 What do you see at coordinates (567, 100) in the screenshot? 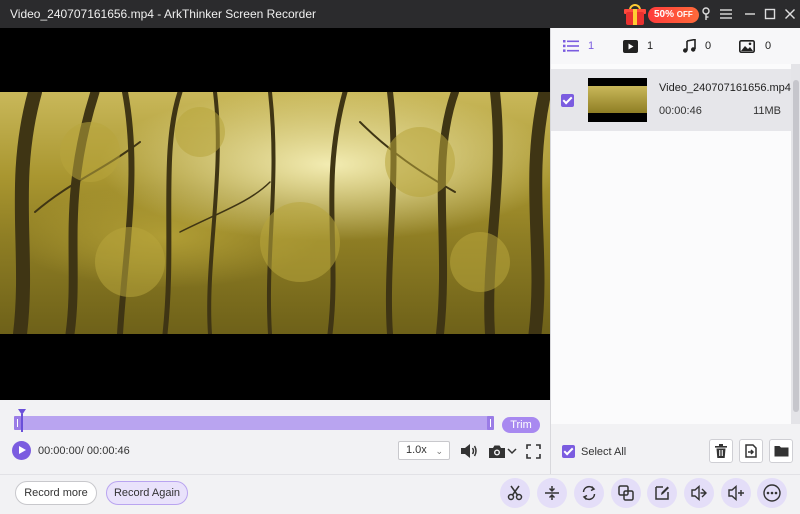
I see `item-checkbox` at bounding box center [567, 100].